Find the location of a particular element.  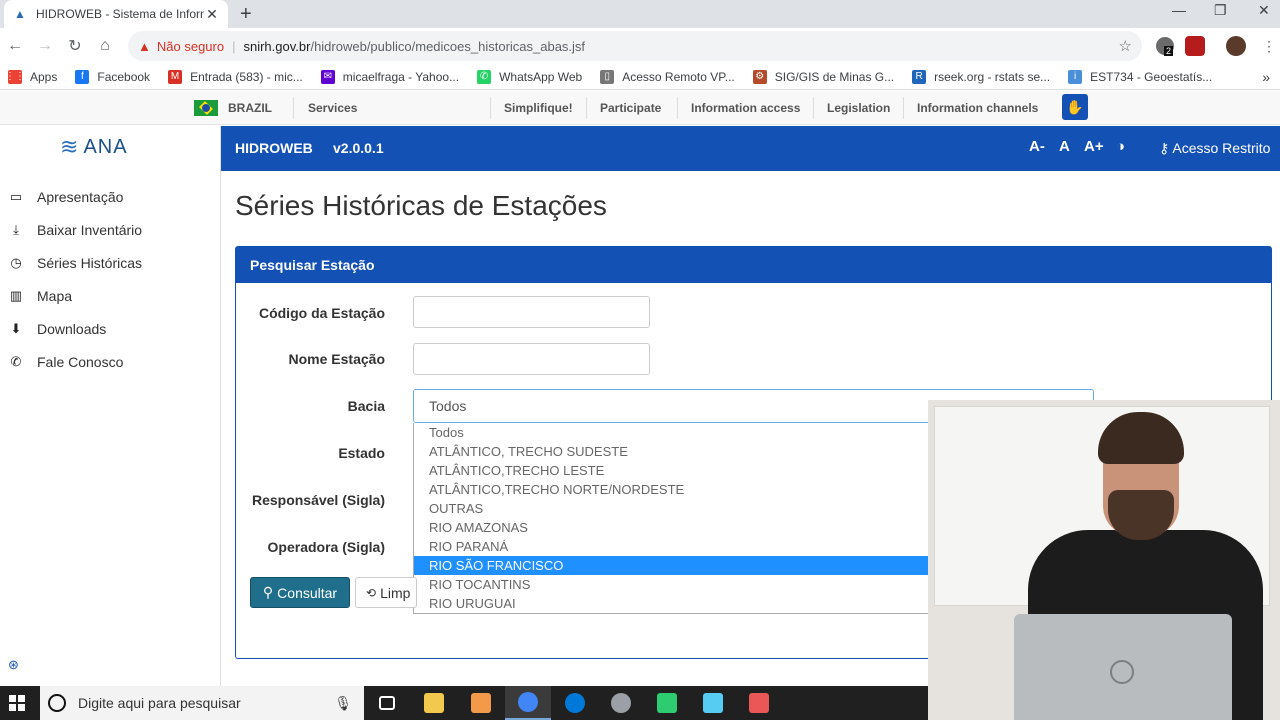

bookmark-item: f Facebook is located at coordinates (113, 76).